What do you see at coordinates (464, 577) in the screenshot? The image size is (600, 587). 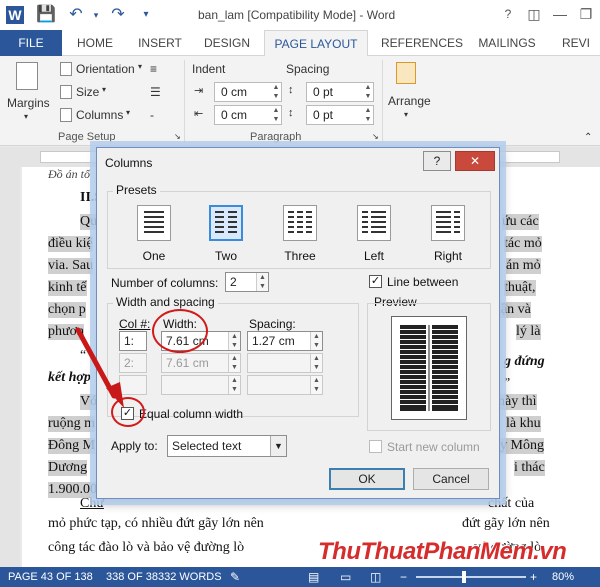 I see `zoom-slider-thumb` at bounding box center [464, 577].